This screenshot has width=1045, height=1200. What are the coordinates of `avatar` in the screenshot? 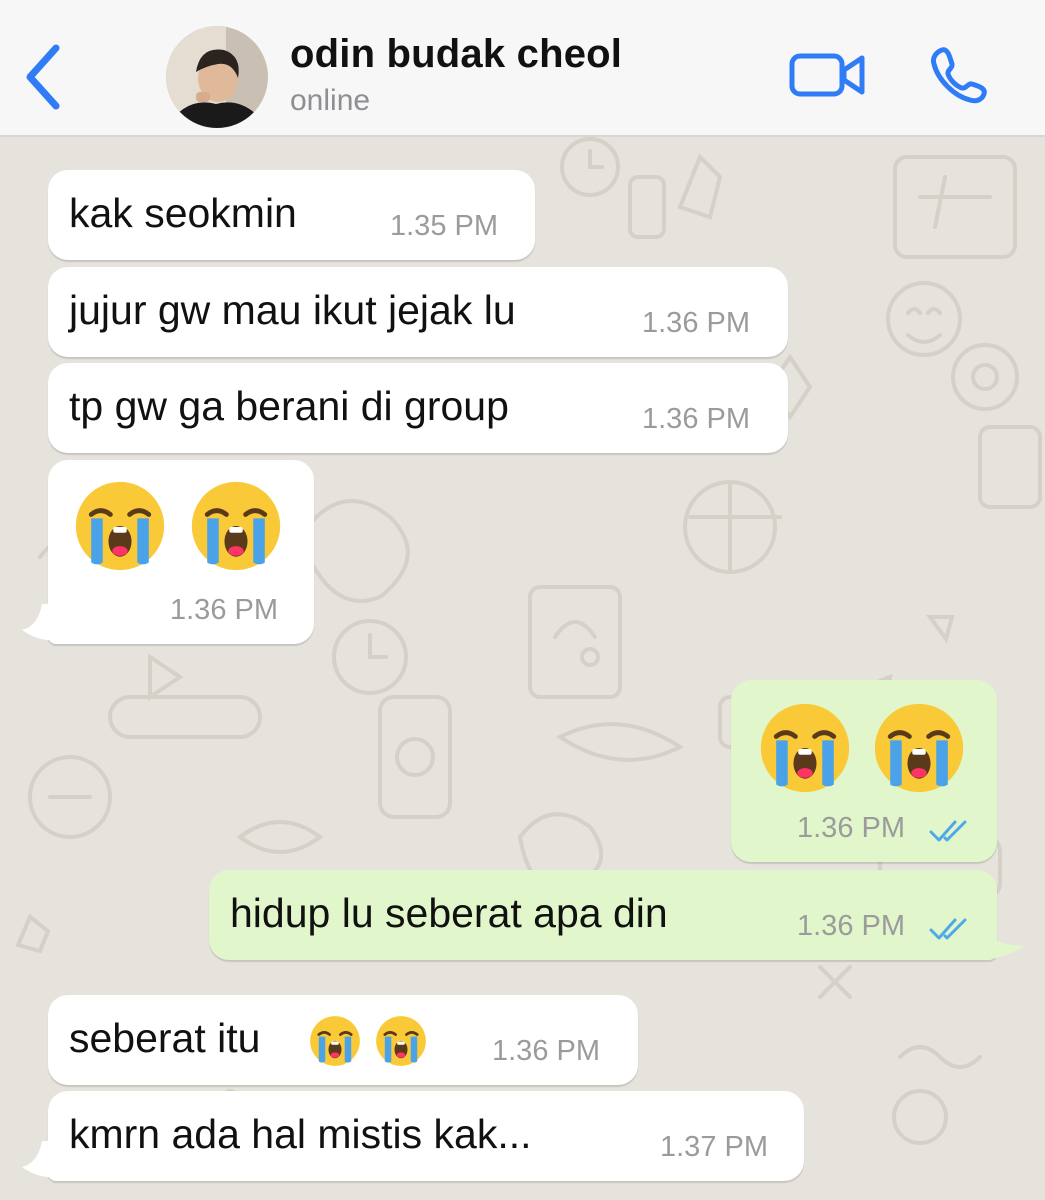 It's located at (217, 77).